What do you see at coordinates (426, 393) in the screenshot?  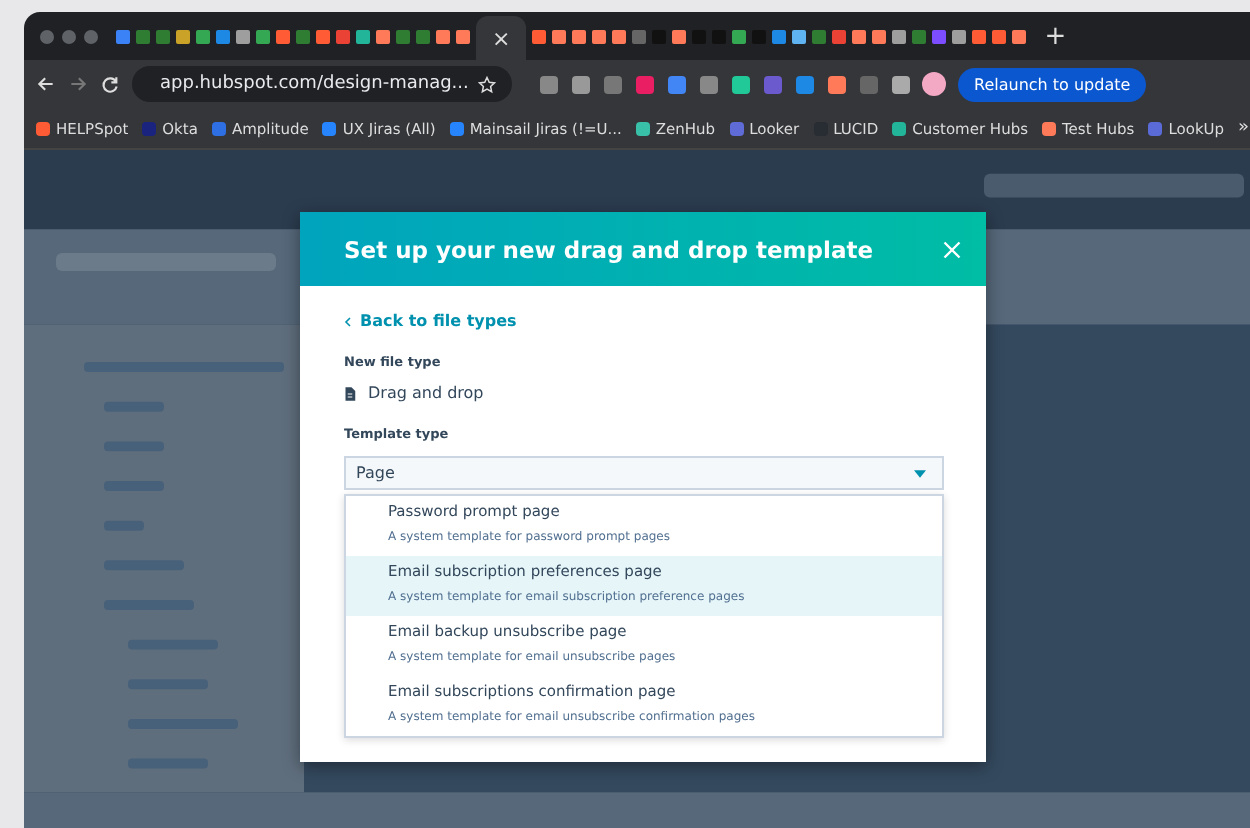 I see `file-type-value: Drag and drop` at bounding box center [426, 393].